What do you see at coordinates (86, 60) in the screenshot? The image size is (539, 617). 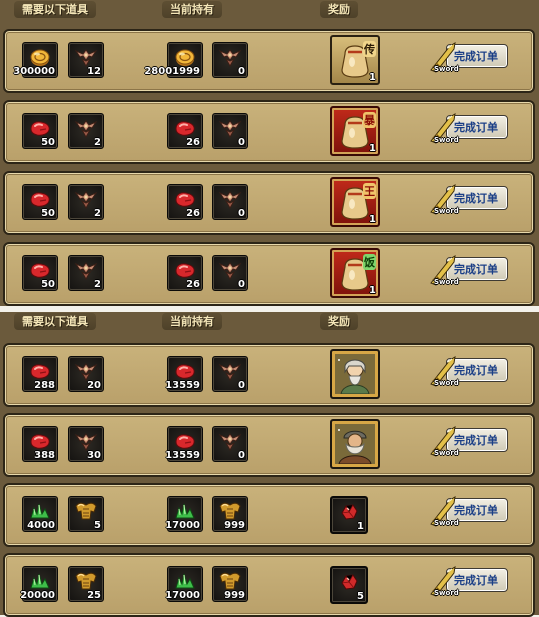 I see `required-item-slot: 12` at bounding box center [86, 60].